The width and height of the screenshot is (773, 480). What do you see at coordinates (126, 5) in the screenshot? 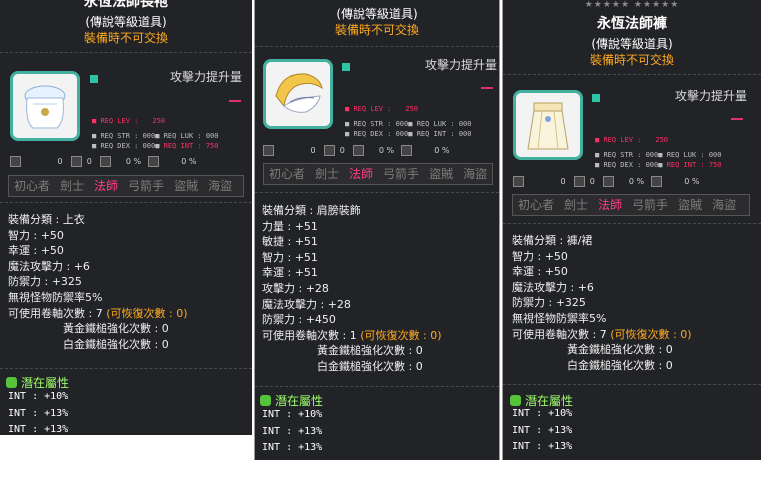
I see `item-title: 永恆法師長袍` at bounding box center [126, 5].